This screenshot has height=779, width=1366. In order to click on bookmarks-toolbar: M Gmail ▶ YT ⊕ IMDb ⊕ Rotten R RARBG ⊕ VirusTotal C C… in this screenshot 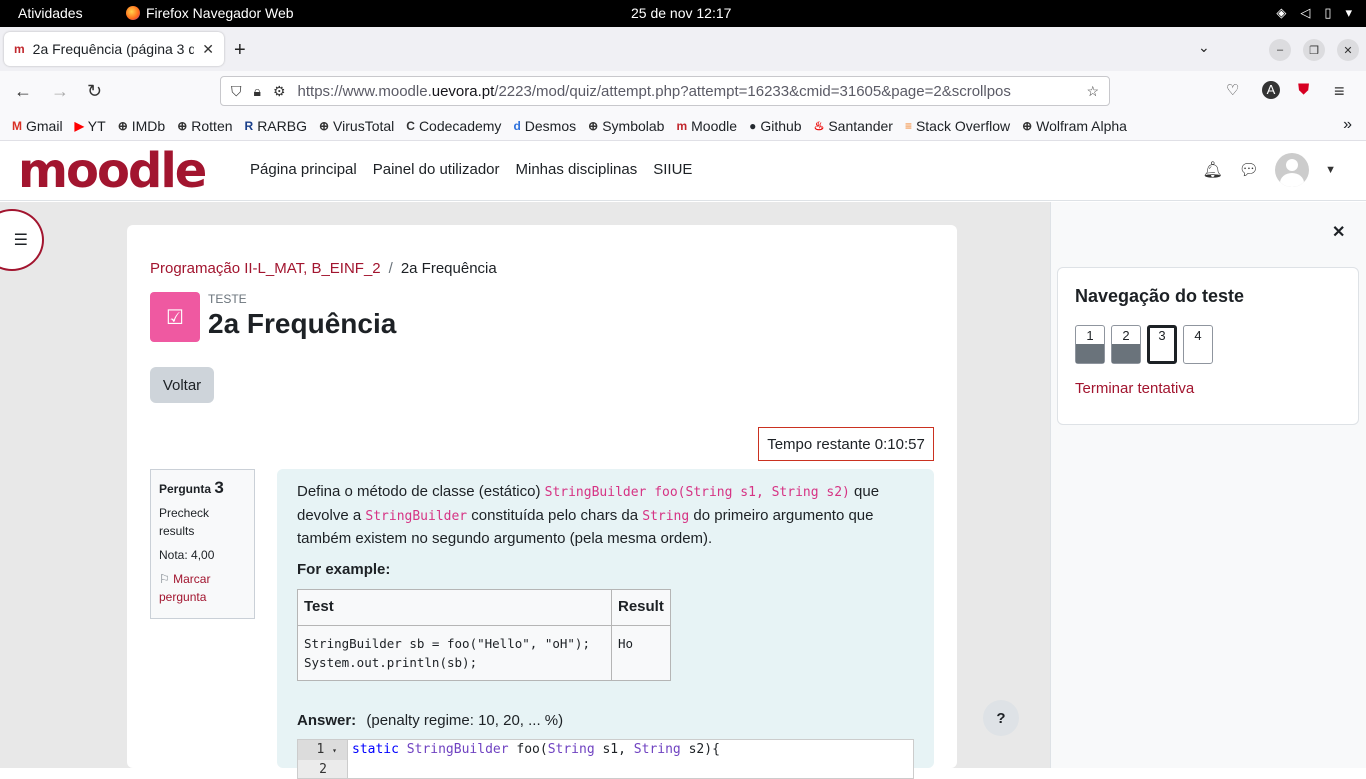, I will do `click(683, 126)`.